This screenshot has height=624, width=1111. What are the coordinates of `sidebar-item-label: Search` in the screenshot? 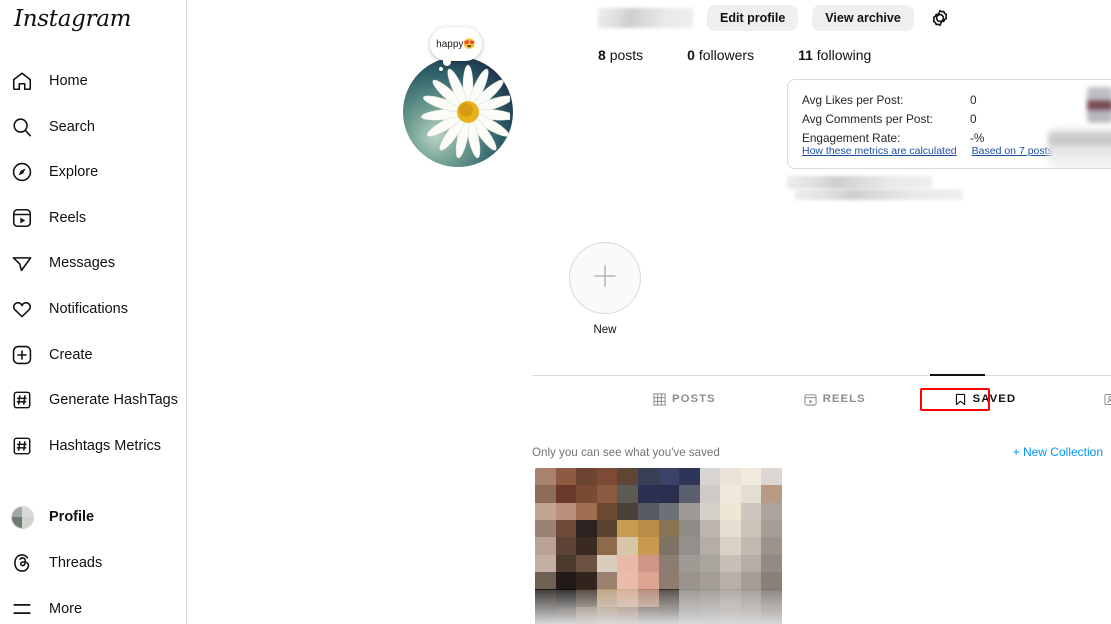 It's located at (72, 126).